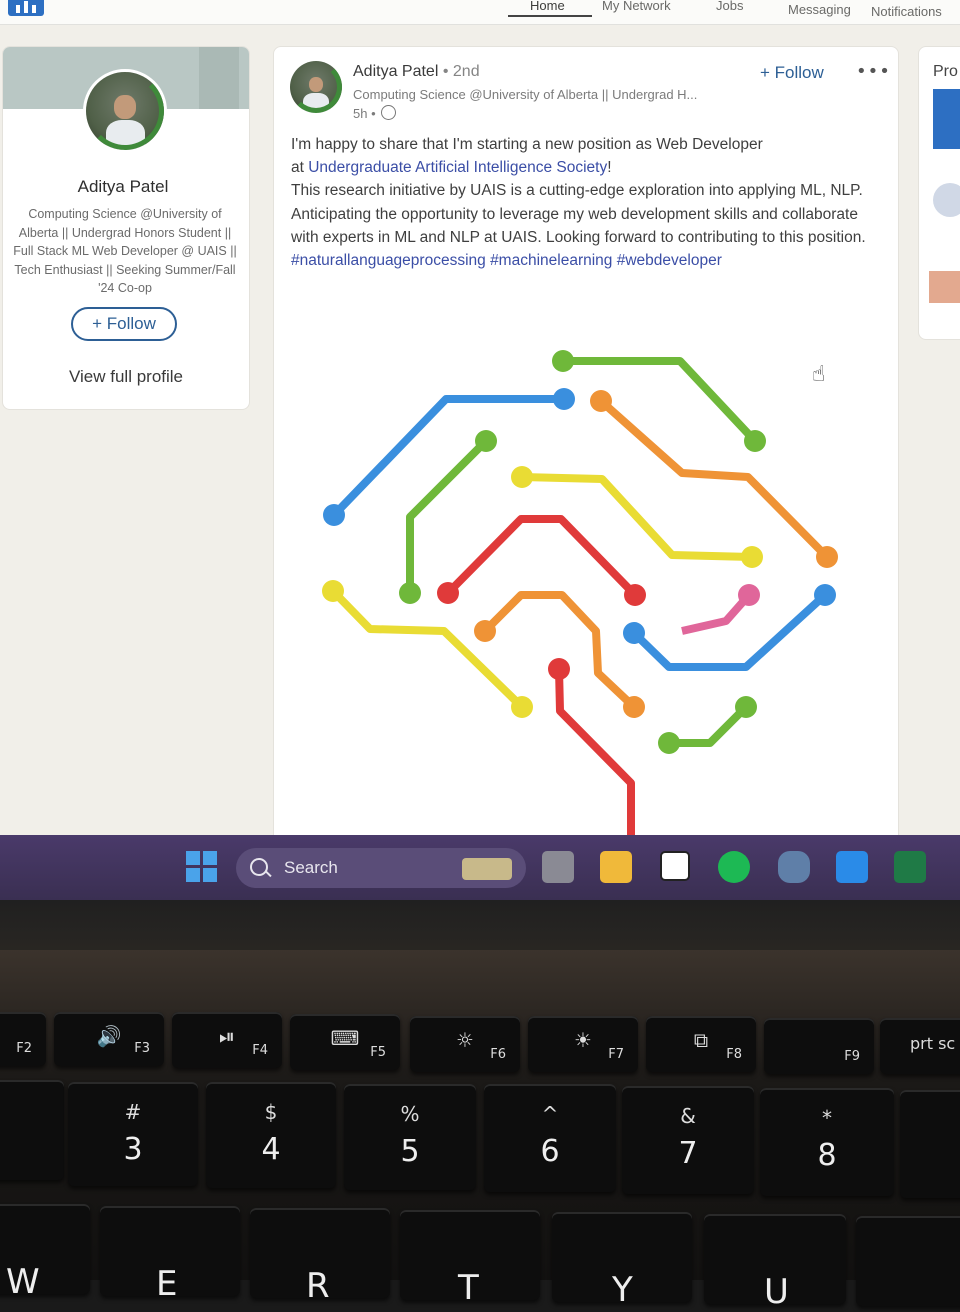 The height and width of the screenshot is (1312, 960). What do you see at coordinates (461, 71) in the screenshot?
I see `connection-degree: • 2nd` at bounding box center [461, 71].